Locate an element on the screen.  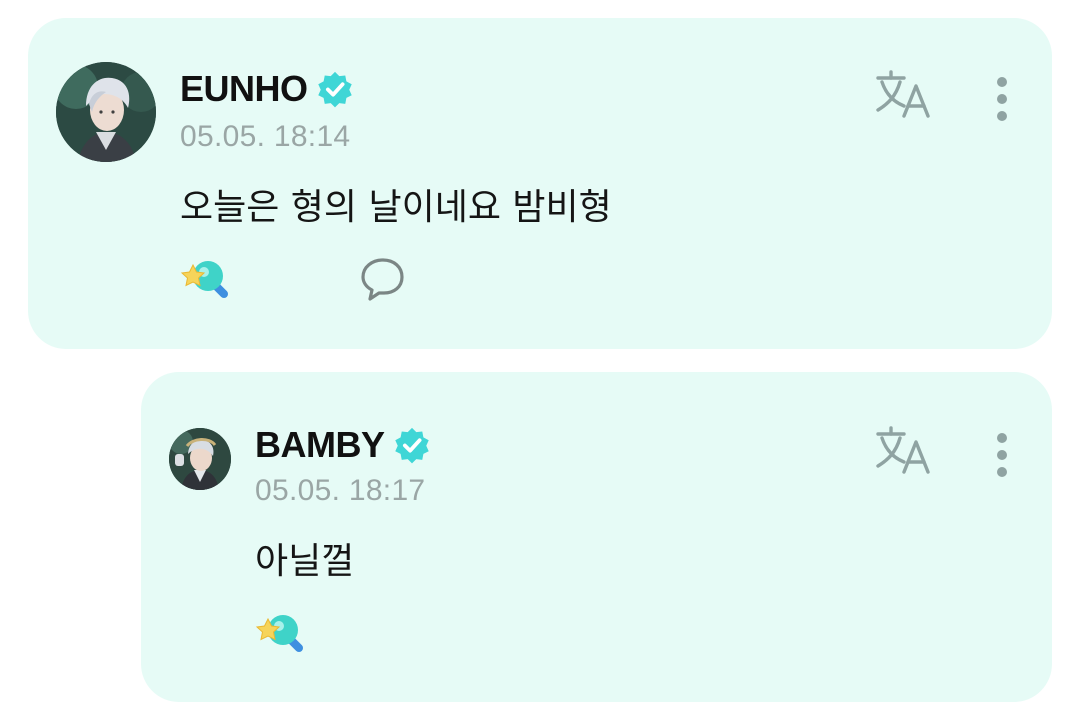
avatar-eunho-image is located at coordinates (106, 112).